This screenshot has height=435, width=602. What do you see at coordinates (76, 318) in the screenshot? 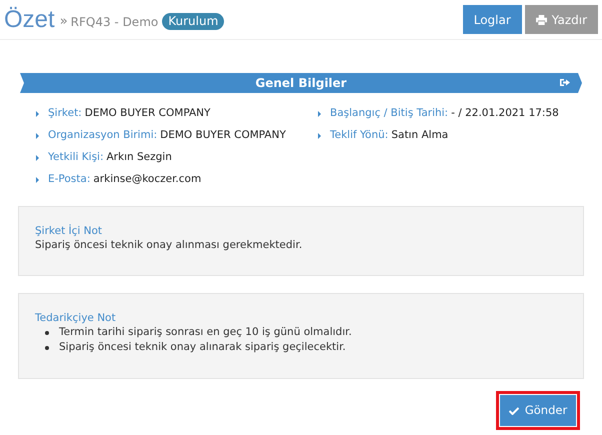
I see `note-title: Tedarikçiye Not` at bounding box center [76, 318].